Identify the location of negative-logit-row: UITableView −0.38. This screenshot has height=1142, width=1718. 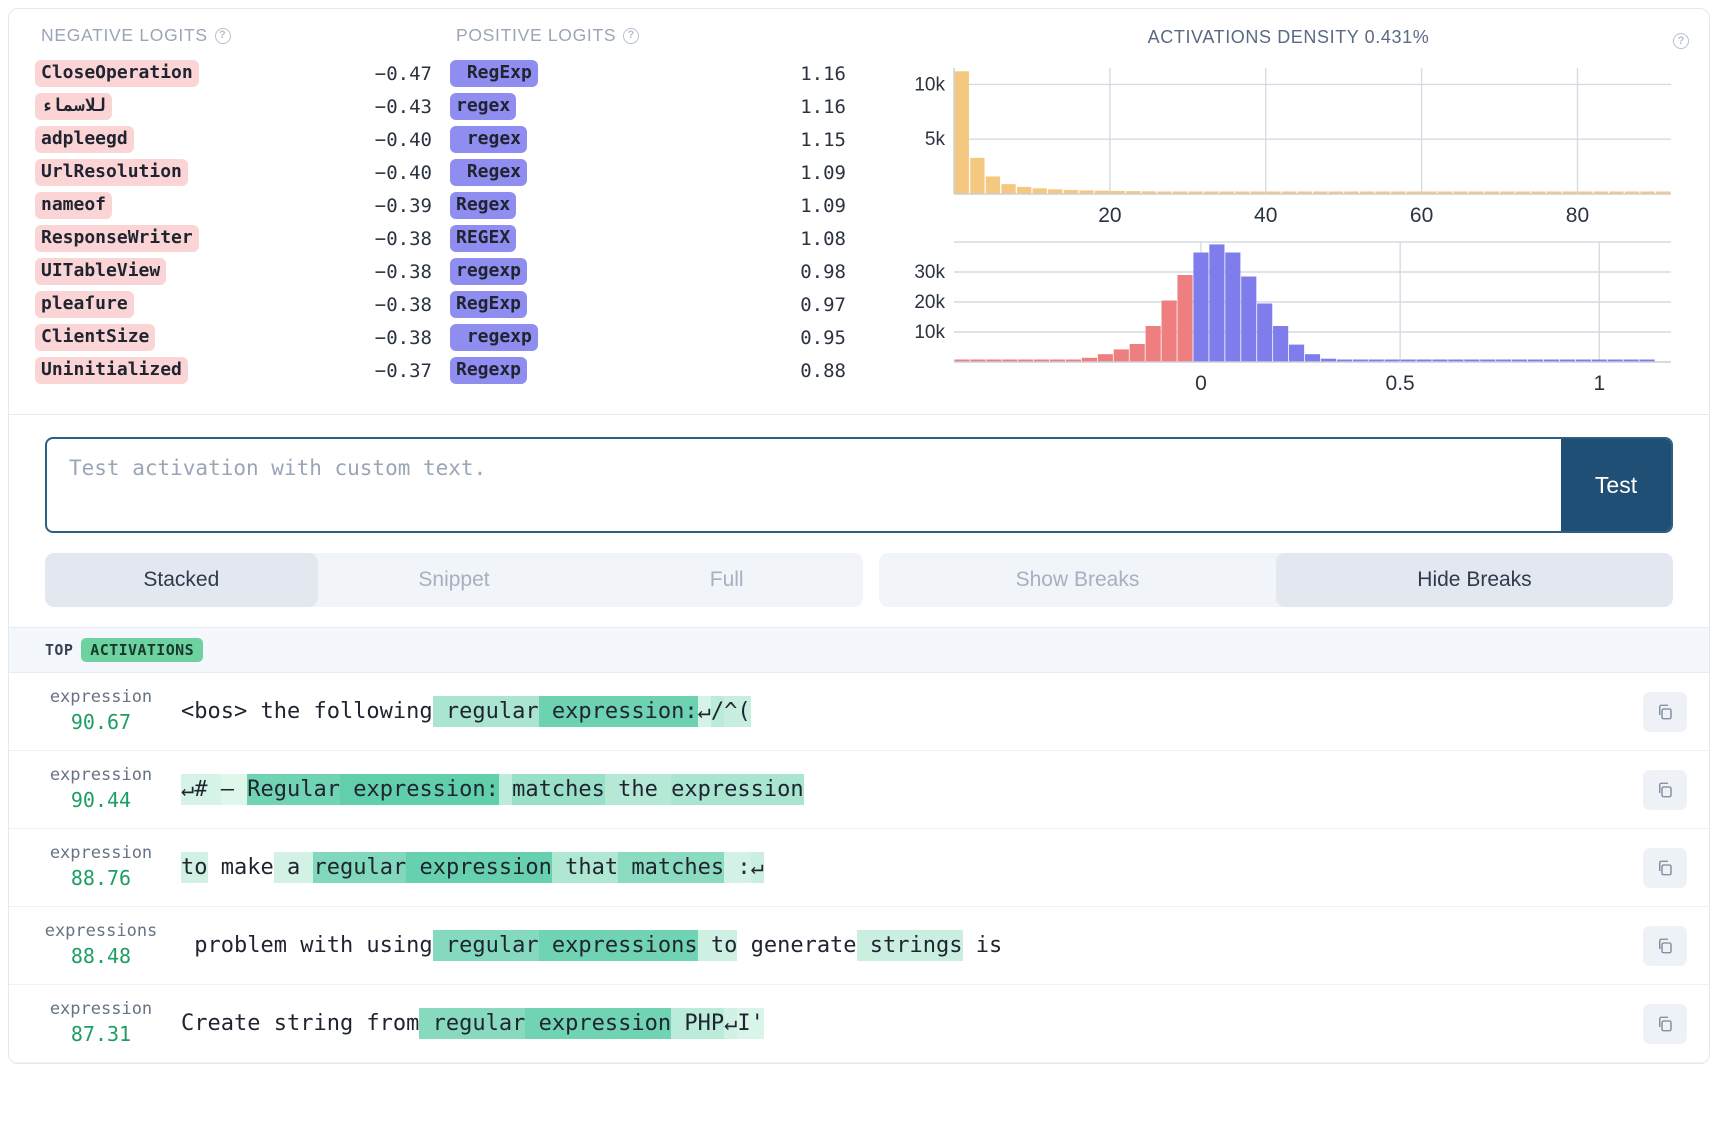
(242, 271).